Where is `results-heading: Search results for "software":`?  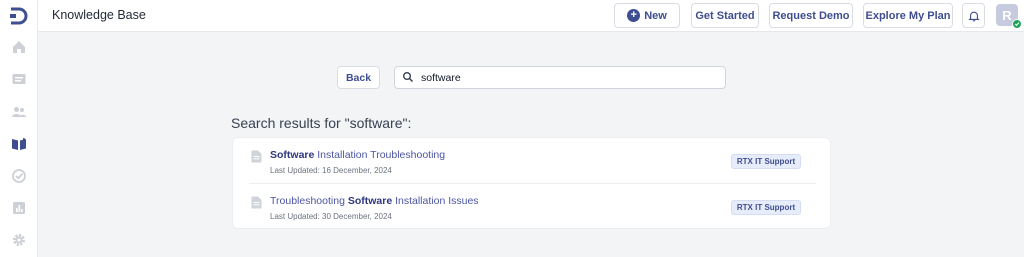
results-heading: Search results for "software": is located at coordinates (321, 123).